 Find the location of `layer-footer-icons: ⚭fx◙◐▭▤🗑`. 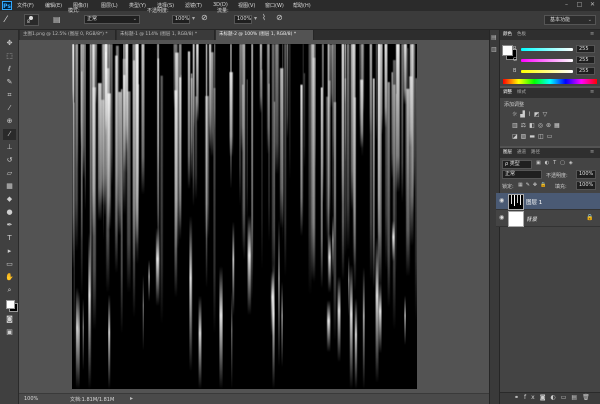

layer-footer-icons: ⚭fx◙◐▭▤🗑 is located at coordinates (554, 397).